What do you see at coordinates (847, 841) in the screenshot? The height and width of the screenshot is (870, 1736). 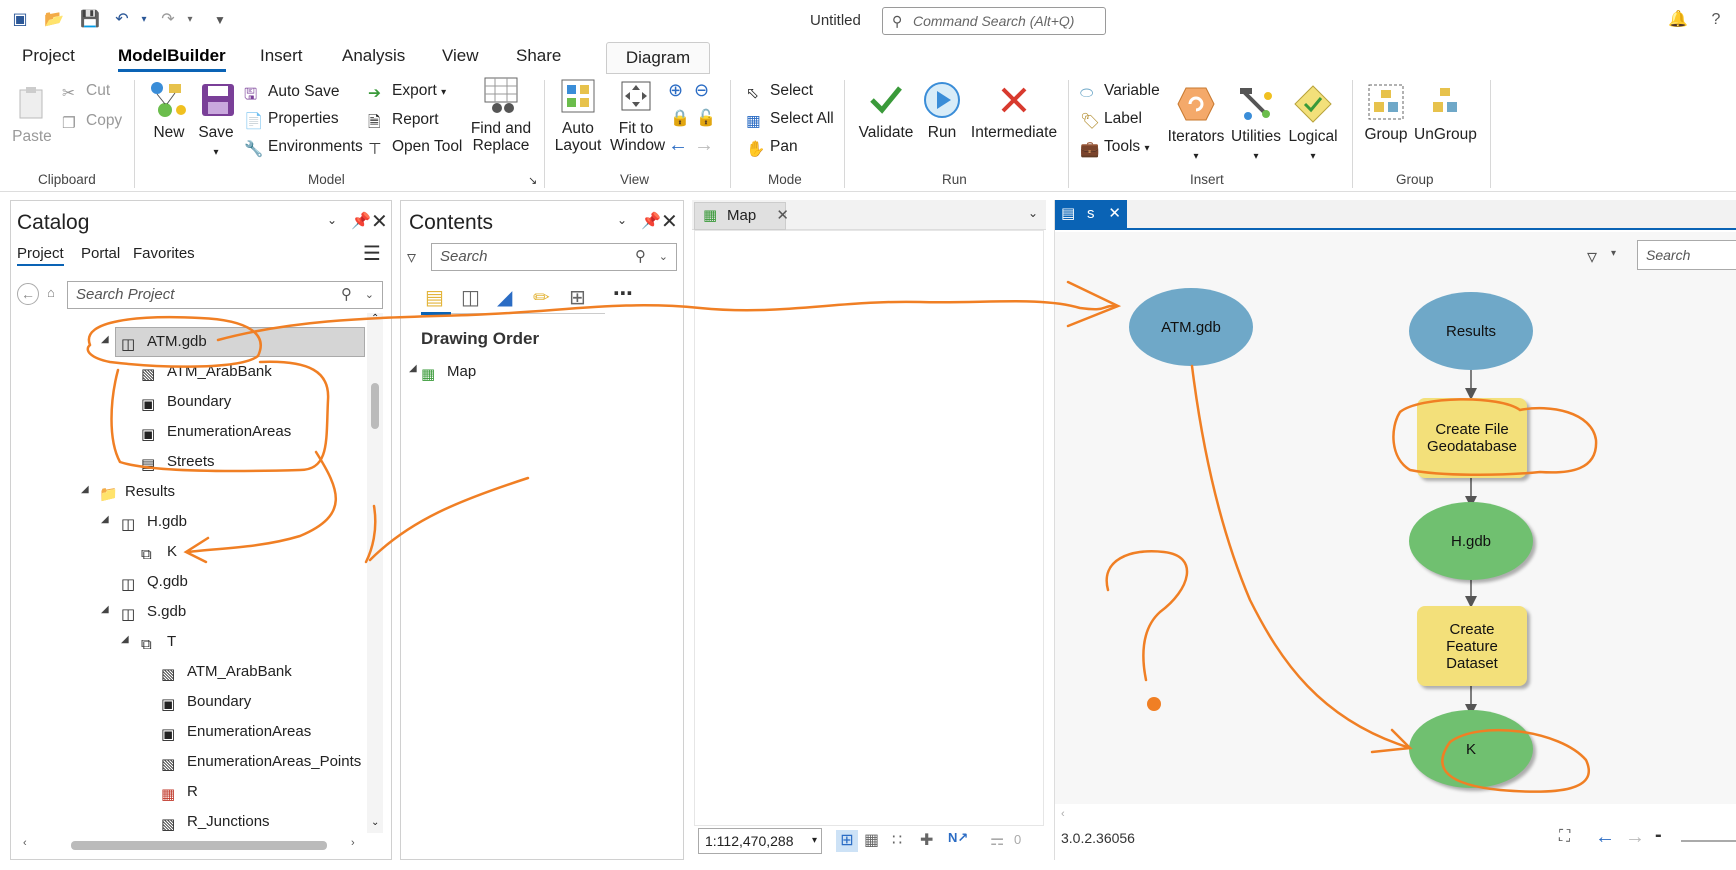 I see `snapping-icon: ⊞` at bounding box center [847, 841].